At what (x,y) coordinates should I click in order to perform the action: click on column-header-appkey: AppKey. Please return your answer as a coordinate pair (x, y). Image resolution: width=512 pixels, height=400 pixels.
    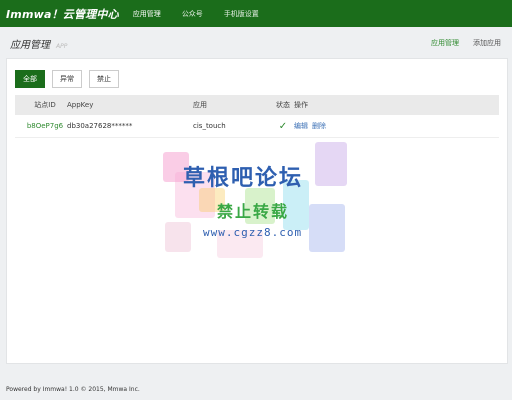
    Looking at the image, I should click on (80, 105).